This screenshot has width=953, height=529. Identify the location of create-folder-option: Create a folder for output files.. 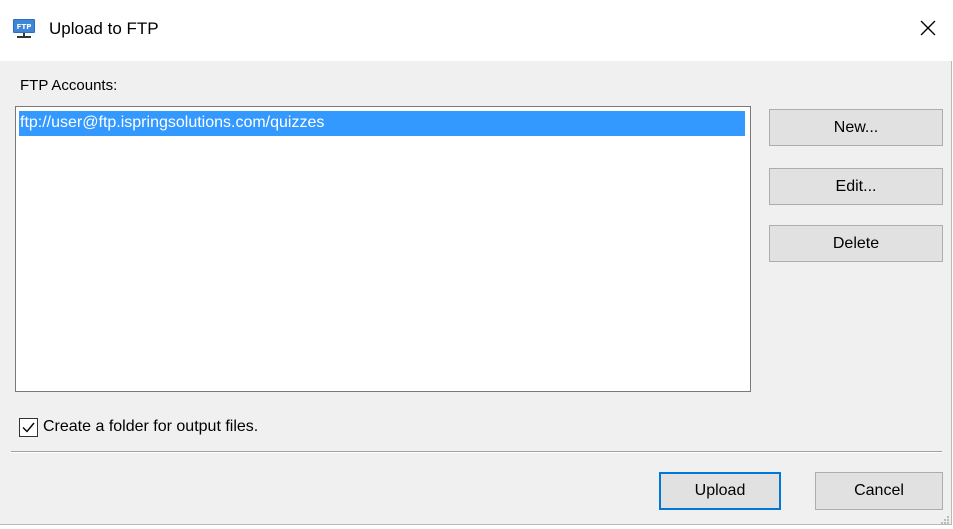
(138, 427).